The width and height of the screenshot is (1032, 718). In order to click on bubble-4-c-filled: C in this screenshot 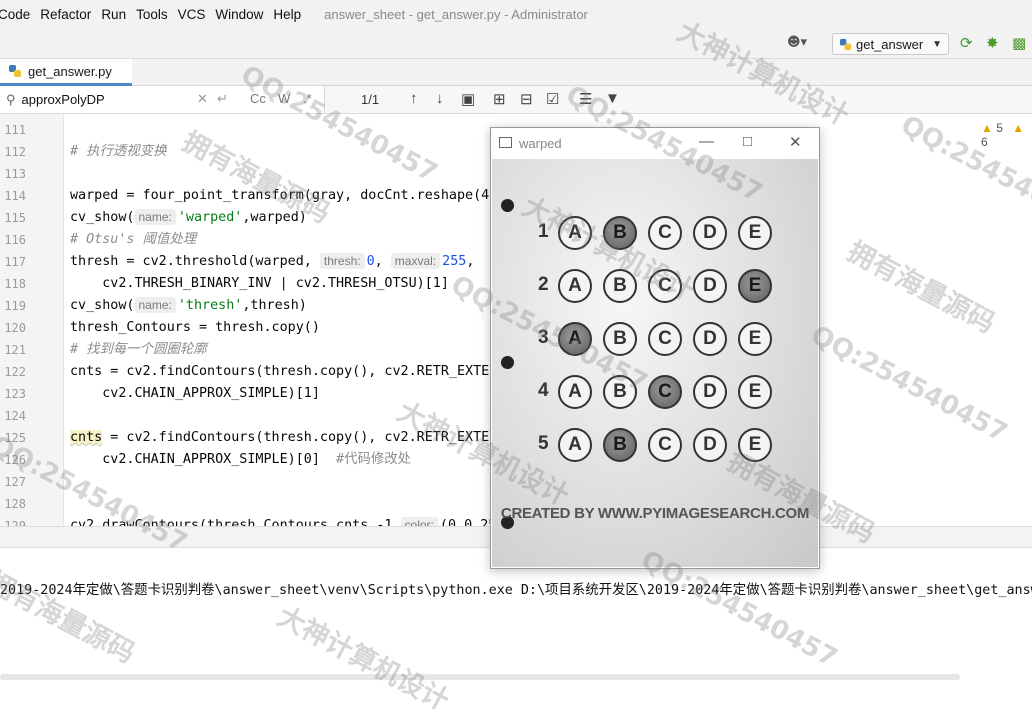, I will do `click(665, 392)`.